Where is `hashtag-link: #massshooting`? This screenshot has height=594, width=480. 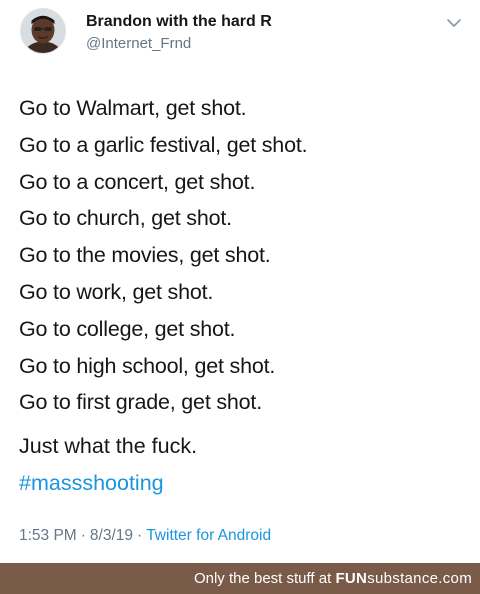 hashtag-link: #massshooting is located at coordinates (91, 483).